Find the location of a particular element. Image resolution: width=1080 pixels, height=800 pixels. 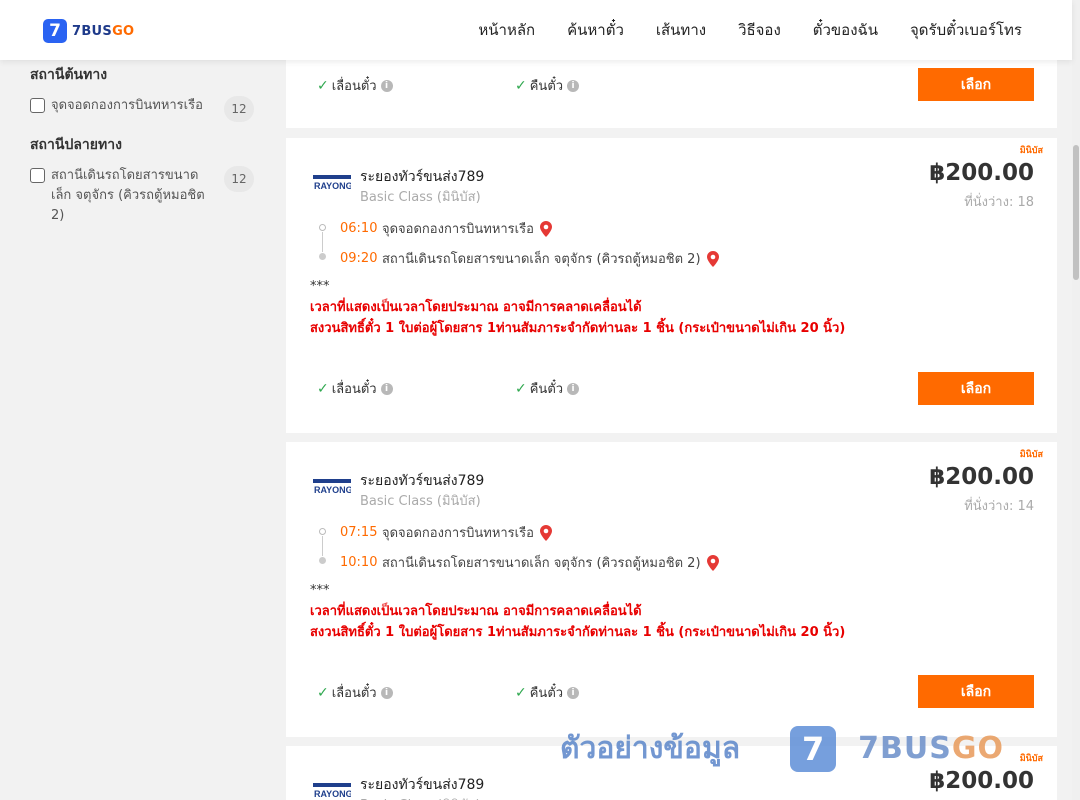

trip-card-partial-top: ✓ เลื่อนตั๋ว i ✓ คืนตั๋ว i เลือก is located at coordinates (671, 94).